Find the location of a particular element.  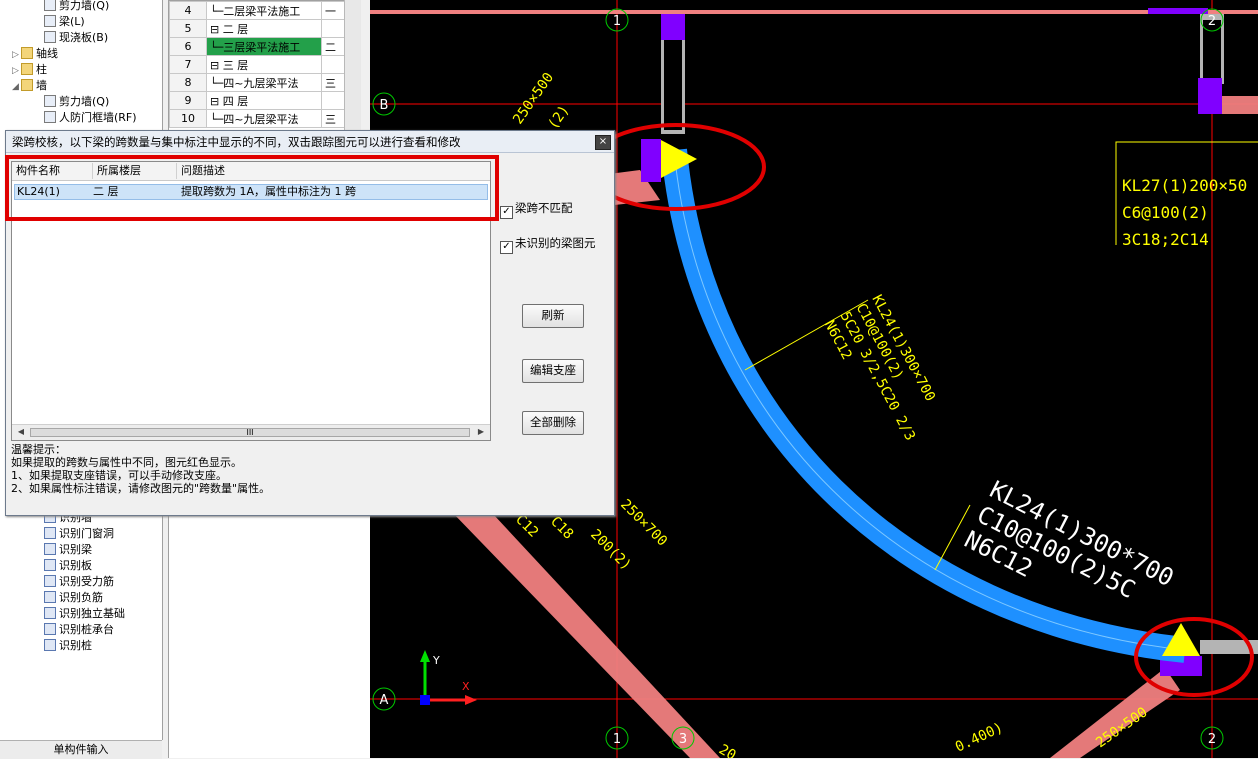

floor-cell-col: 二 is located at coordinates (333, 46).